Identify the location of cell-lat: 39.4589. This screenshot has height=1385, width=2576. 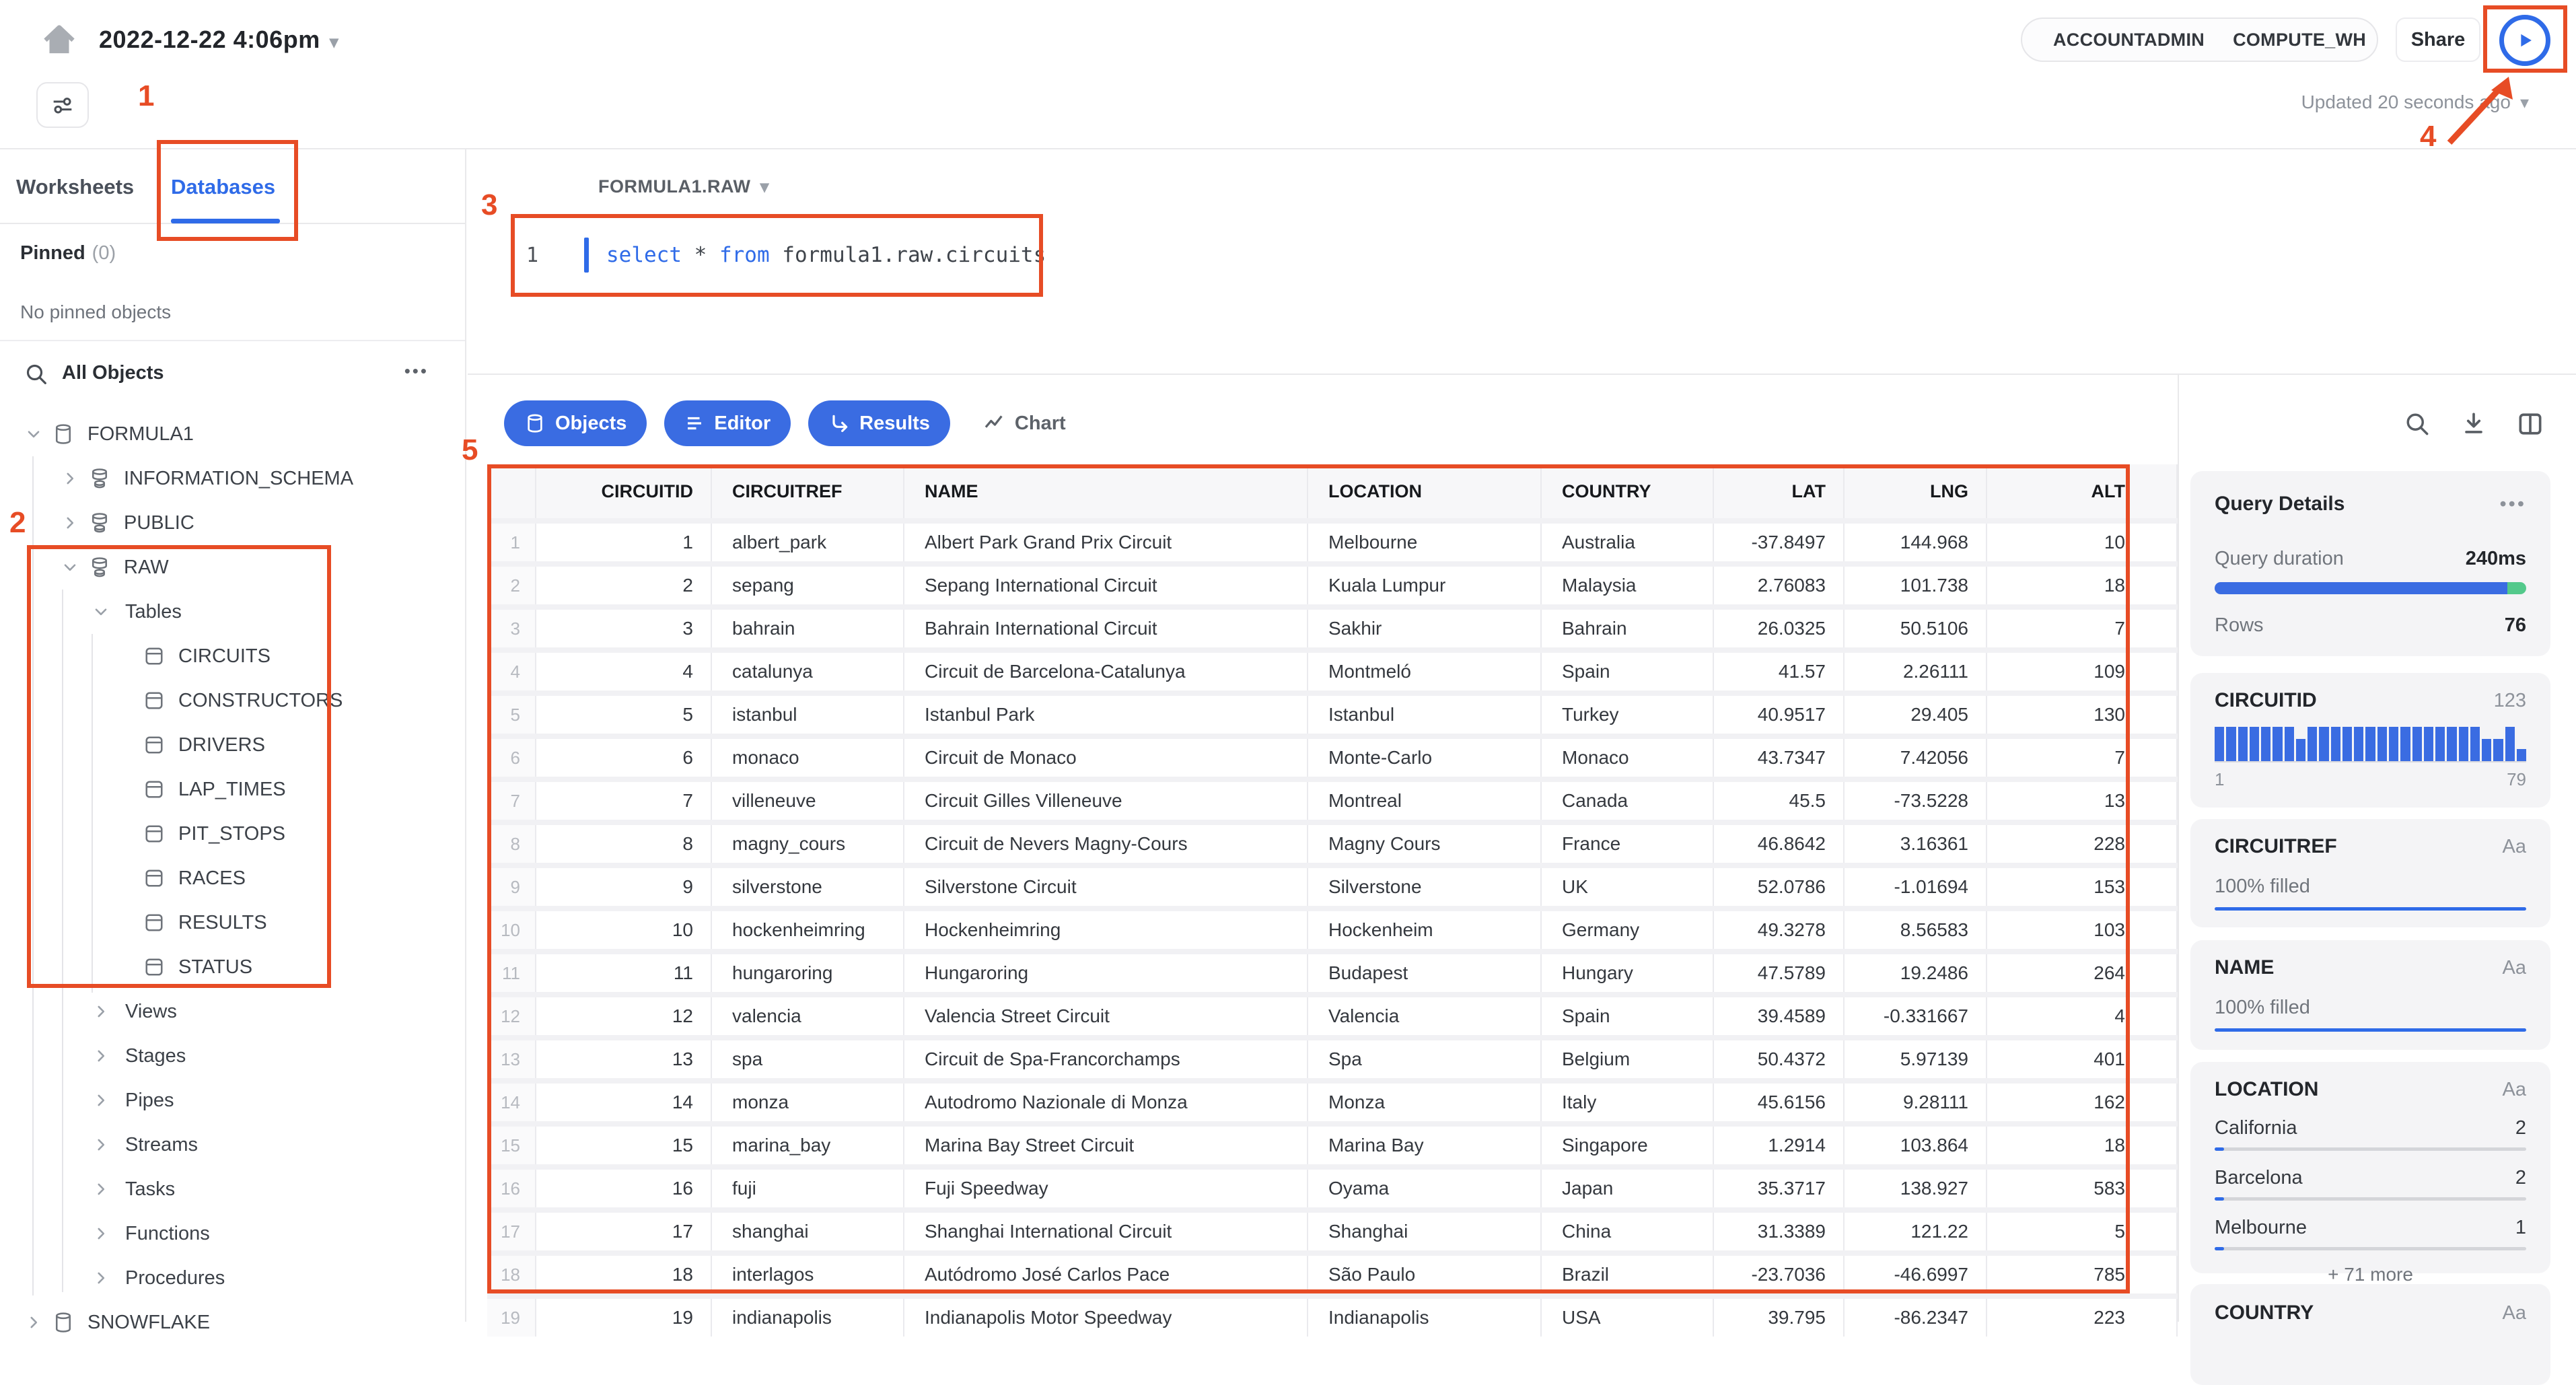
(1780, 1016).